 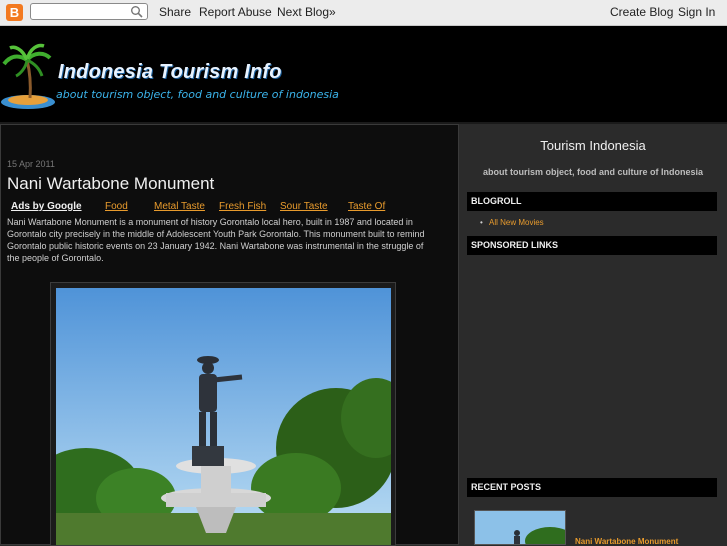 I want to click on share-link: Share, so click(x=175, y=12).